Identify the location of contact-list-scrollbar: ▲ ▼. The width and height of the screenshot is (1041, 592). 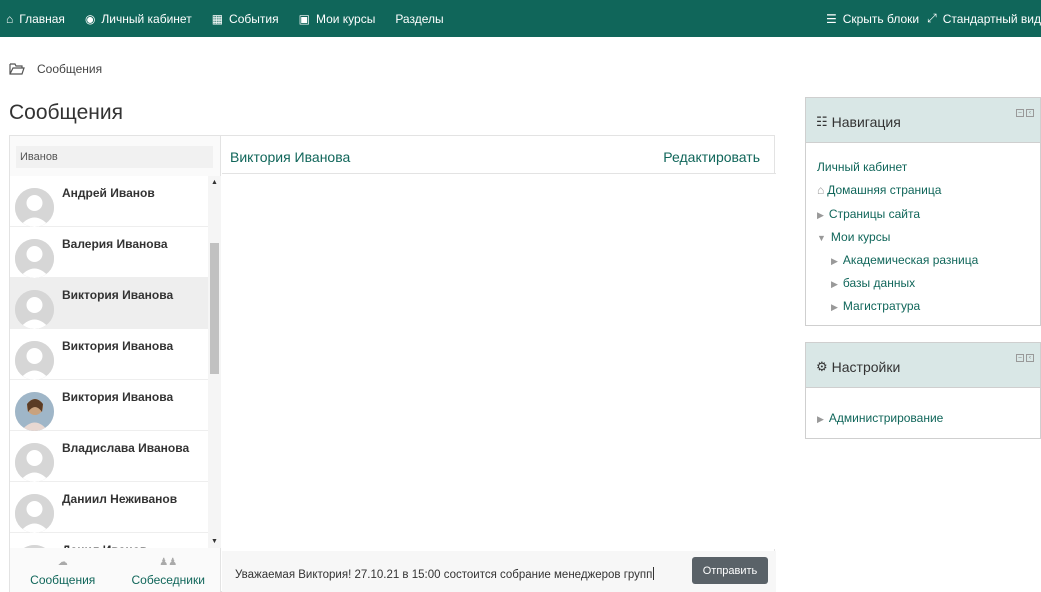
(214, 362).